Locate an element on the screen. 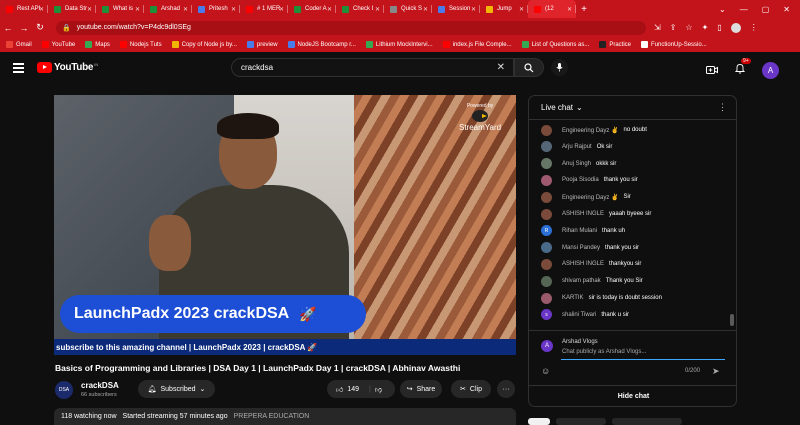 The width and height of the screenshot is (800, 425). chat-message: s shalini Tiwari thank u sir is located at coordinates (585, 315).